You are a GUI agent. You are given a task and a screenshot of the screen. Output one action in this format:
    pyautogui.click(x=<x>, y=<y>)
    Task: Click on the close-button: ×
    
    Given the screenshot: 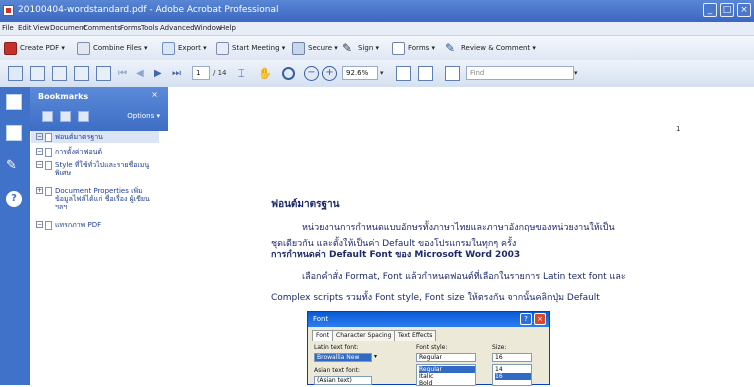 What is the action you would take?
    pyautogui.click(x=744, y=10)
    